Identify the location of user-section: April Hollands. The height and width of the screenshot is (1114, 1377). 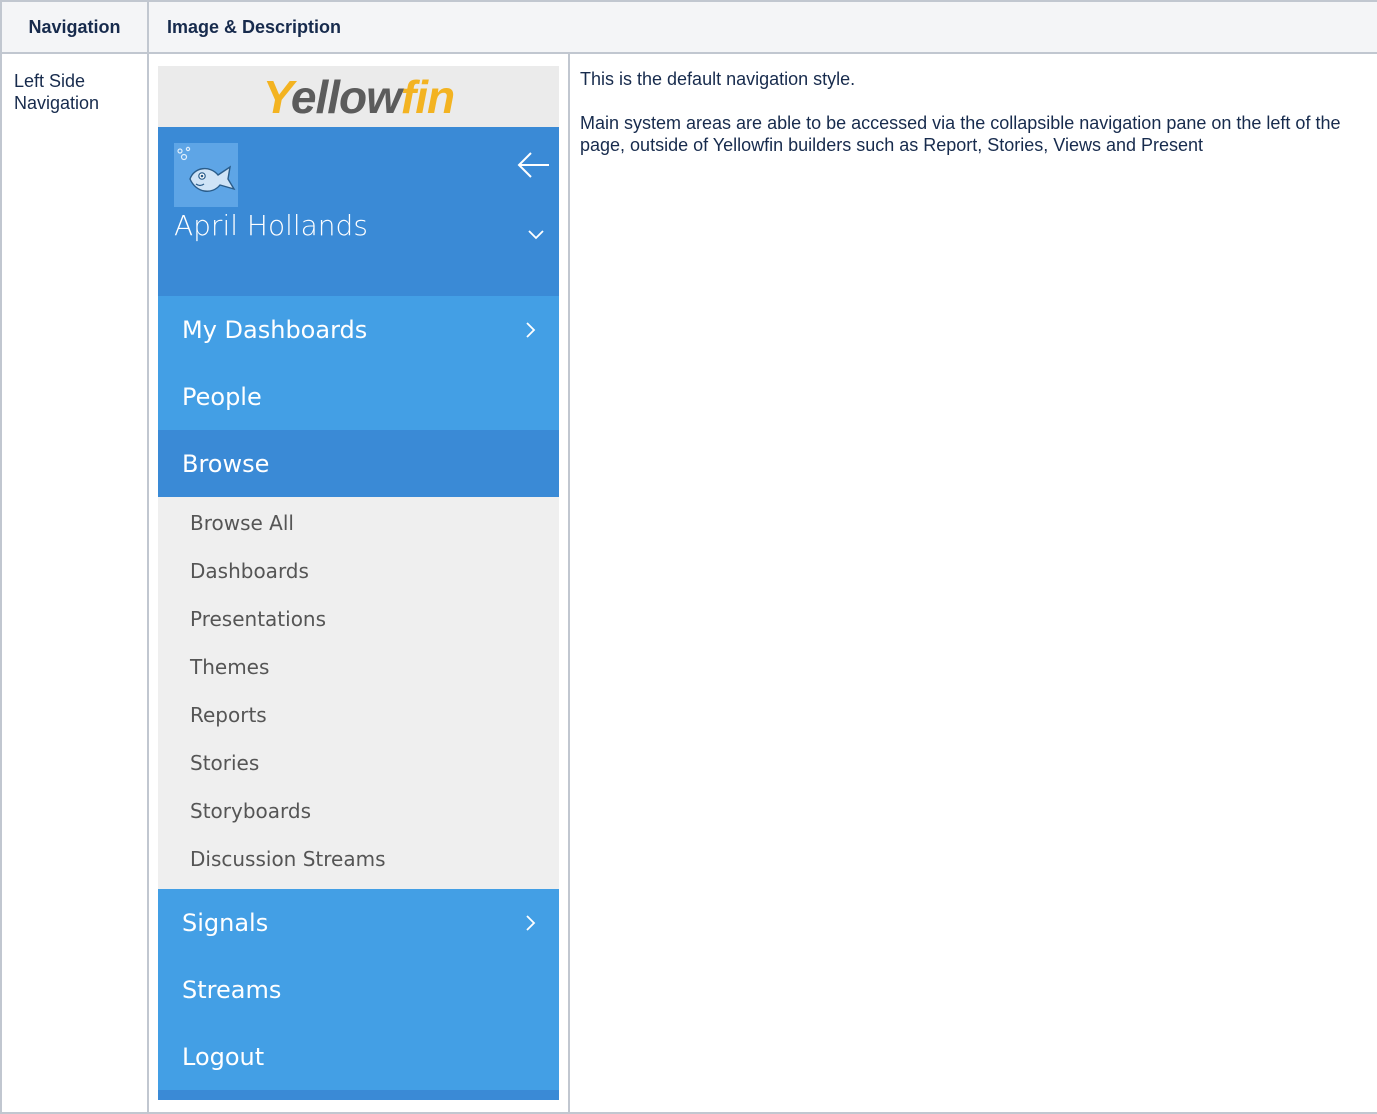
(358, 211).